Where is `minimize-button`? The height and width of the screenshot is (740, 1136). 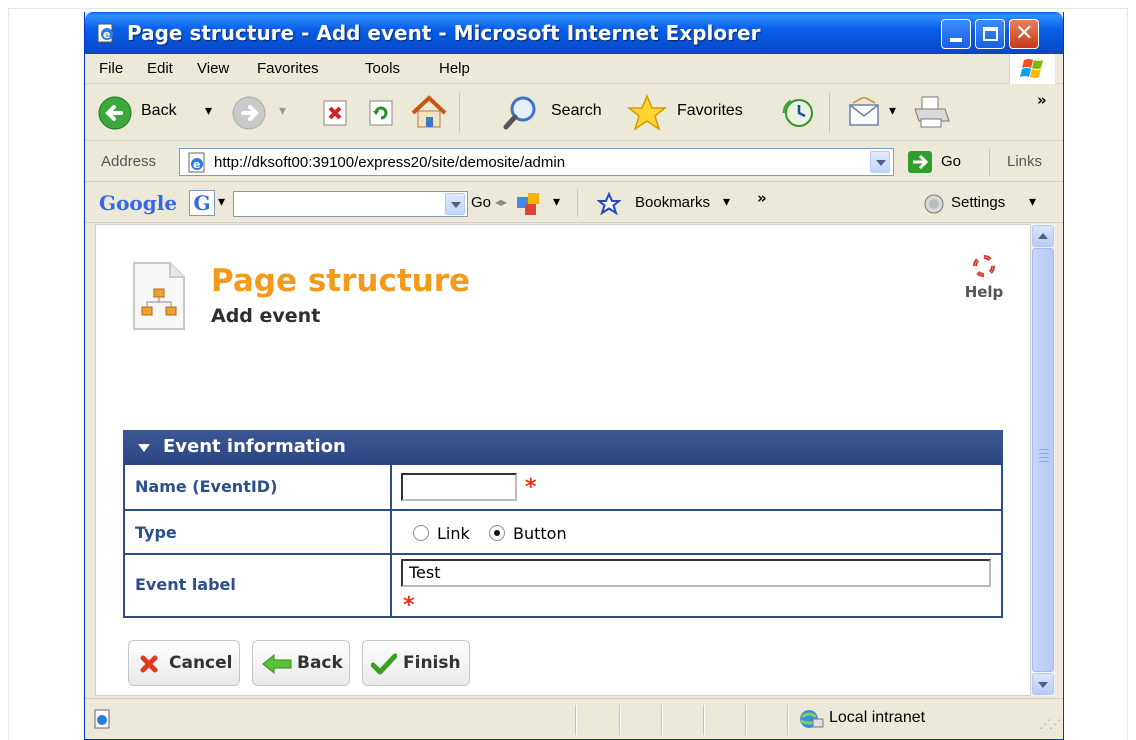
minimize-button is located at coordinates (956, 34).